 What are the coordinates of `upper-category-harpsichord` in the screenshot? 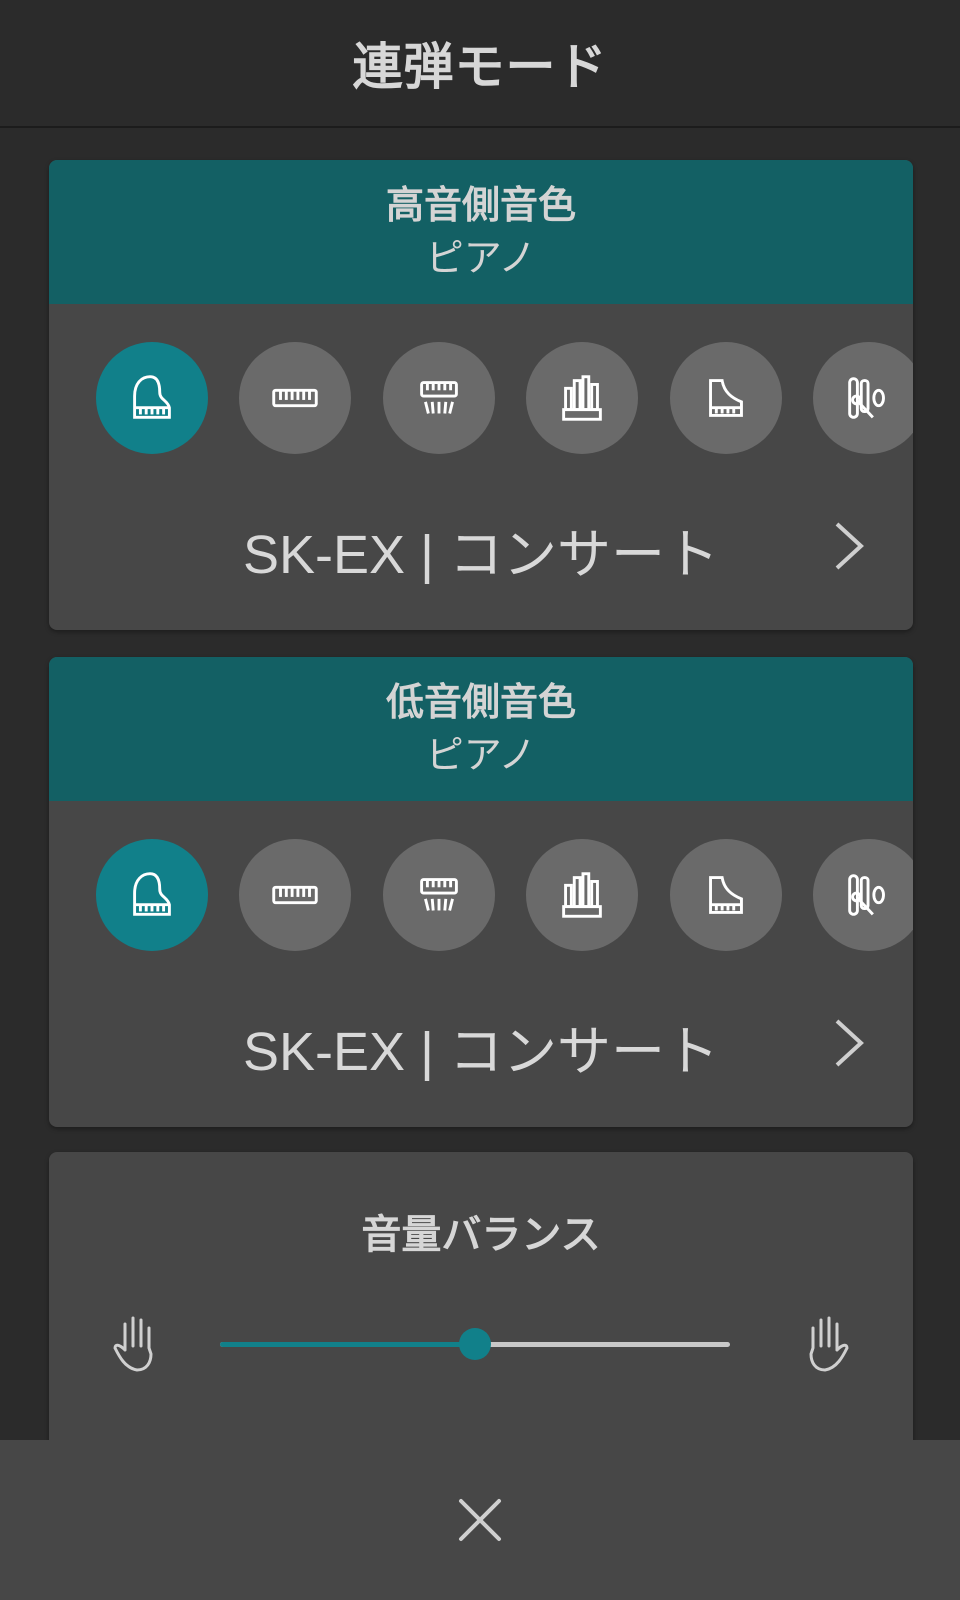 It's located at (439, 398).